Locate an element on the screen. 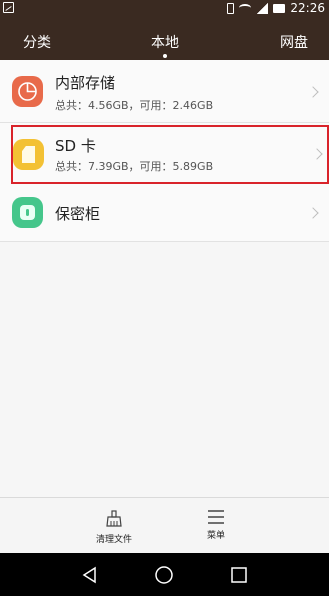 The height and width of the screenshot is (596, 329). battery-icon is located at coordinates (279, 8).